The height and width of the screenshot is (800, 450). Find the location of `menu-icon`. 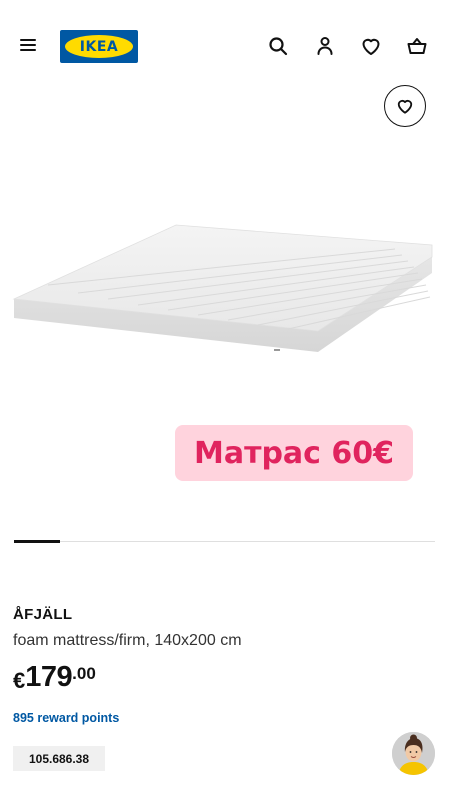

menu-icon is located at coordinates (31, 46).